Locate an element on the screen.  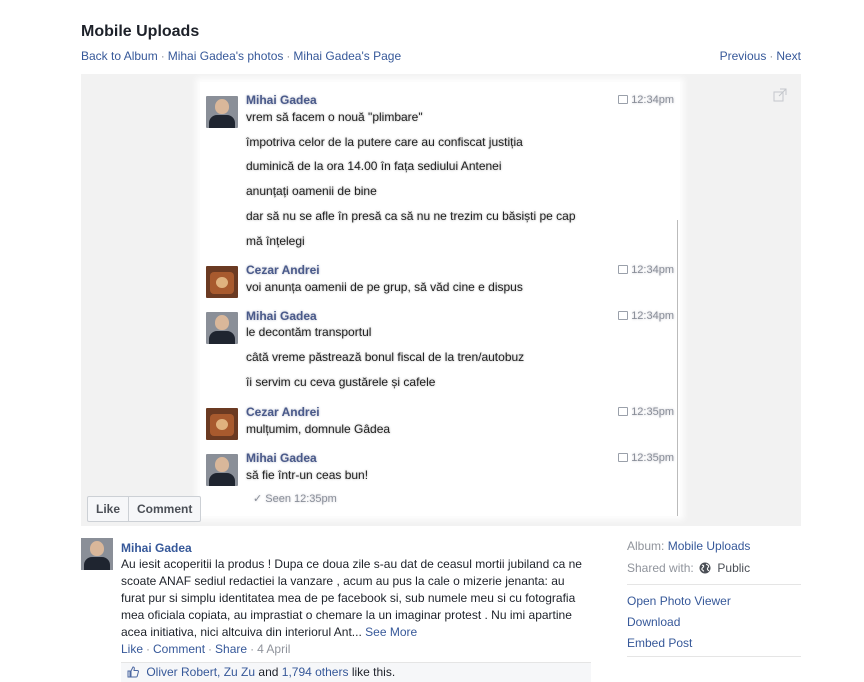
page-title: Mobile Uploads is located at coordinates (140, 31).